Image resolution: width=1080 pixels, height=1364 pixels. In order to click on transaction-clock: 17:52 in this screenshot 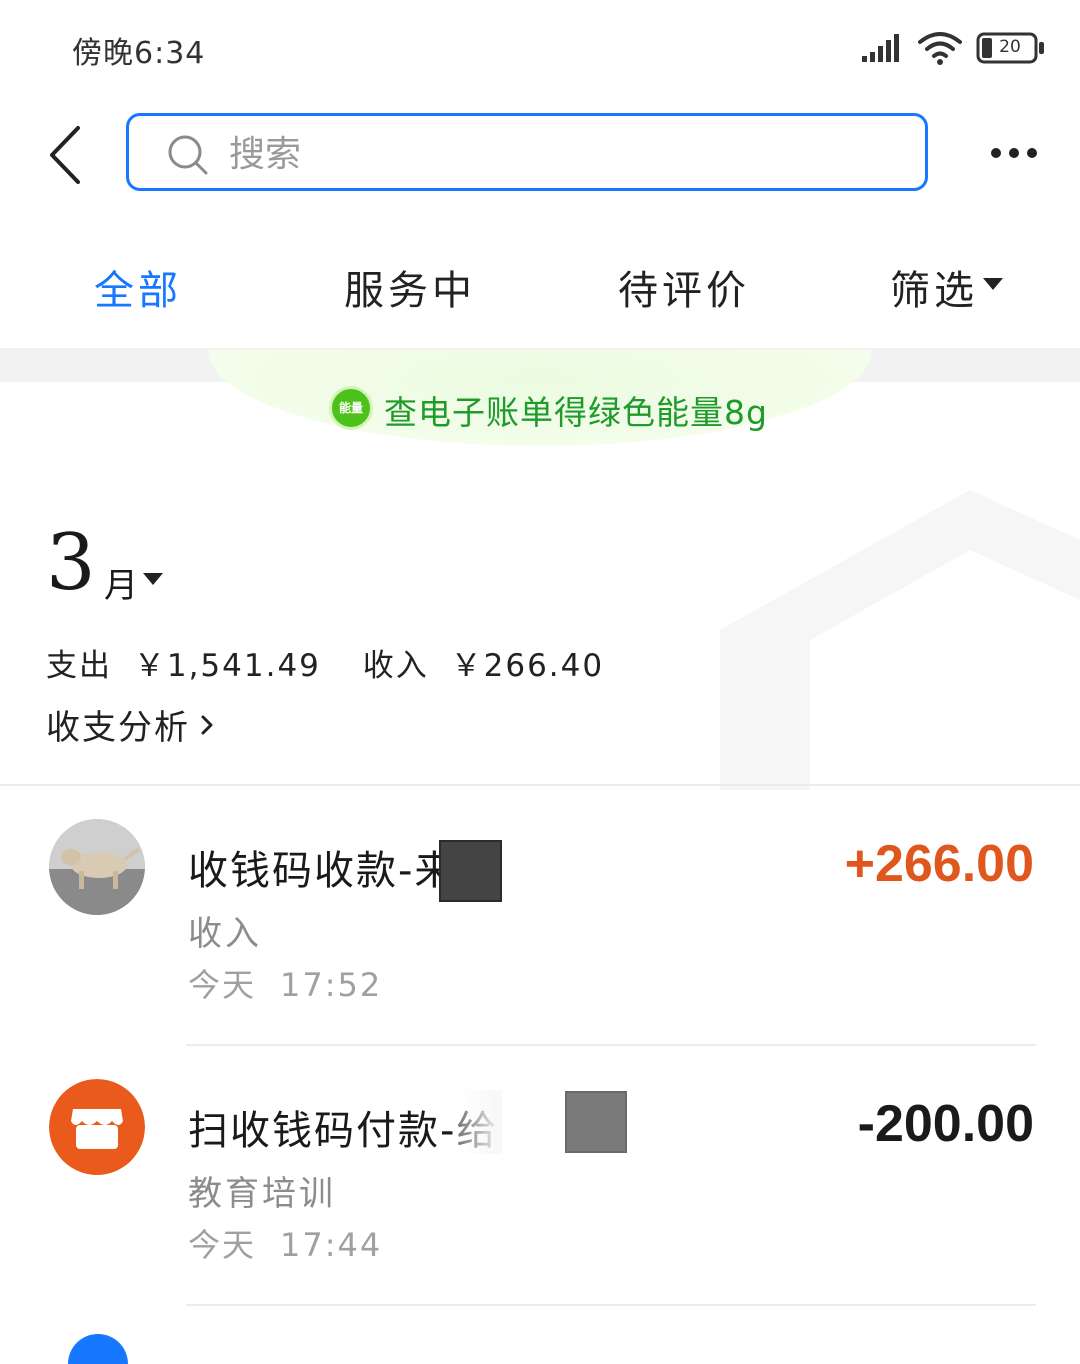, I will do `click(331, 985)`.